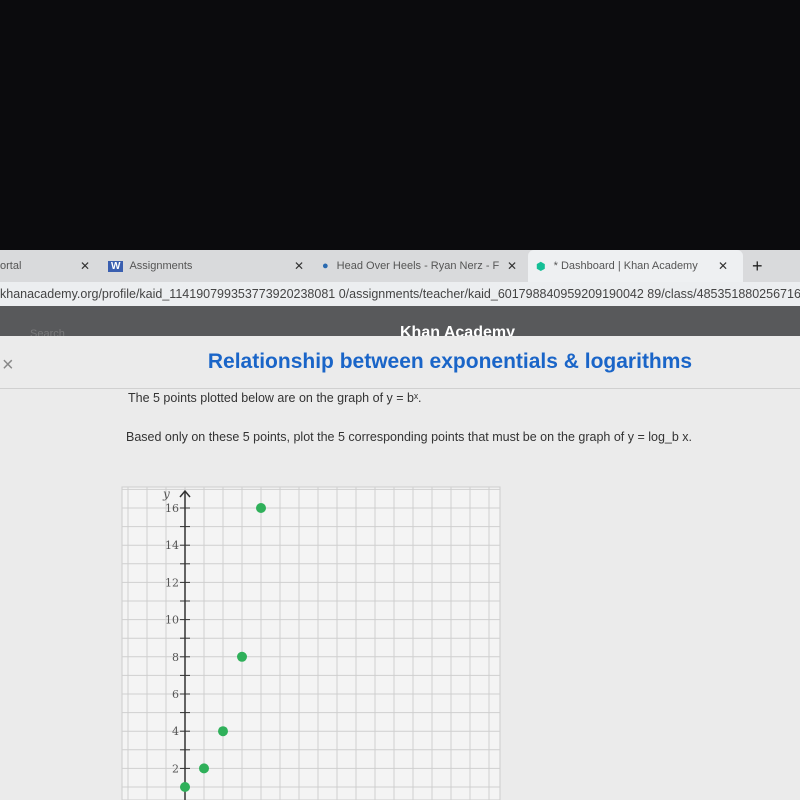 The width and height of the screenshot is (800, 800). What do you see at coordinates (172, 545) in the screenshot?
I see `y-tick-label: 14` at bounding box center [172, 545].